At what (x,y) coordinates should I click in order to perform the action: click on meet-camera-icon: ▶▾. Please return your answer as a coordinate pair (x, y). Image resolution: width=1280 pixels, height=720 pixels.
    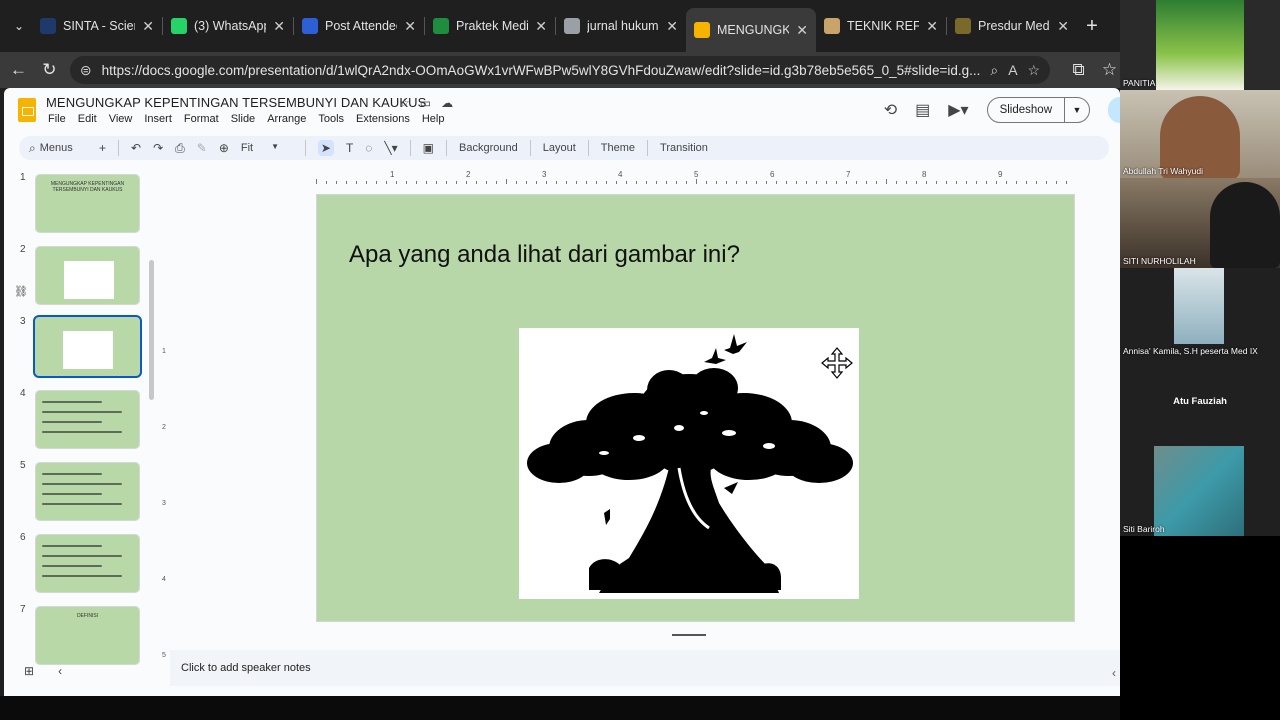
    Looking at the image, I should click on (958, 110).